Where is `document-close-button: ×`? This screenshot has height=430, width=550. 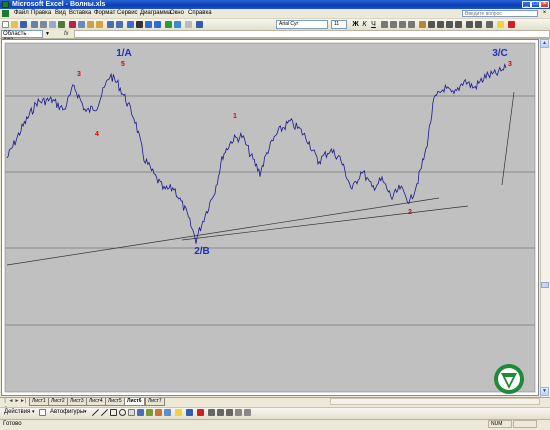
document-close-button: × is located at coordinates (544, 13).